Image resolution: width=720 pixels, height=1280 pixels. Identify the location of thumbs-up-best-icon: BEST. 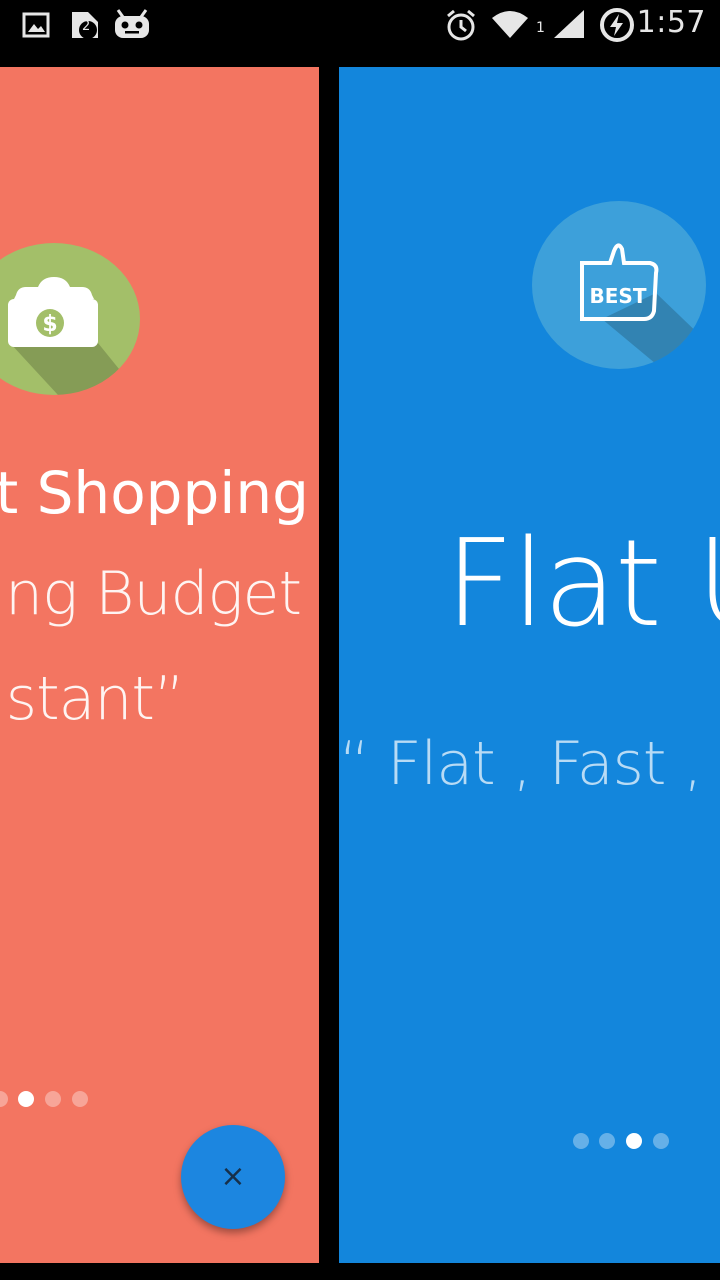
(643, 306).